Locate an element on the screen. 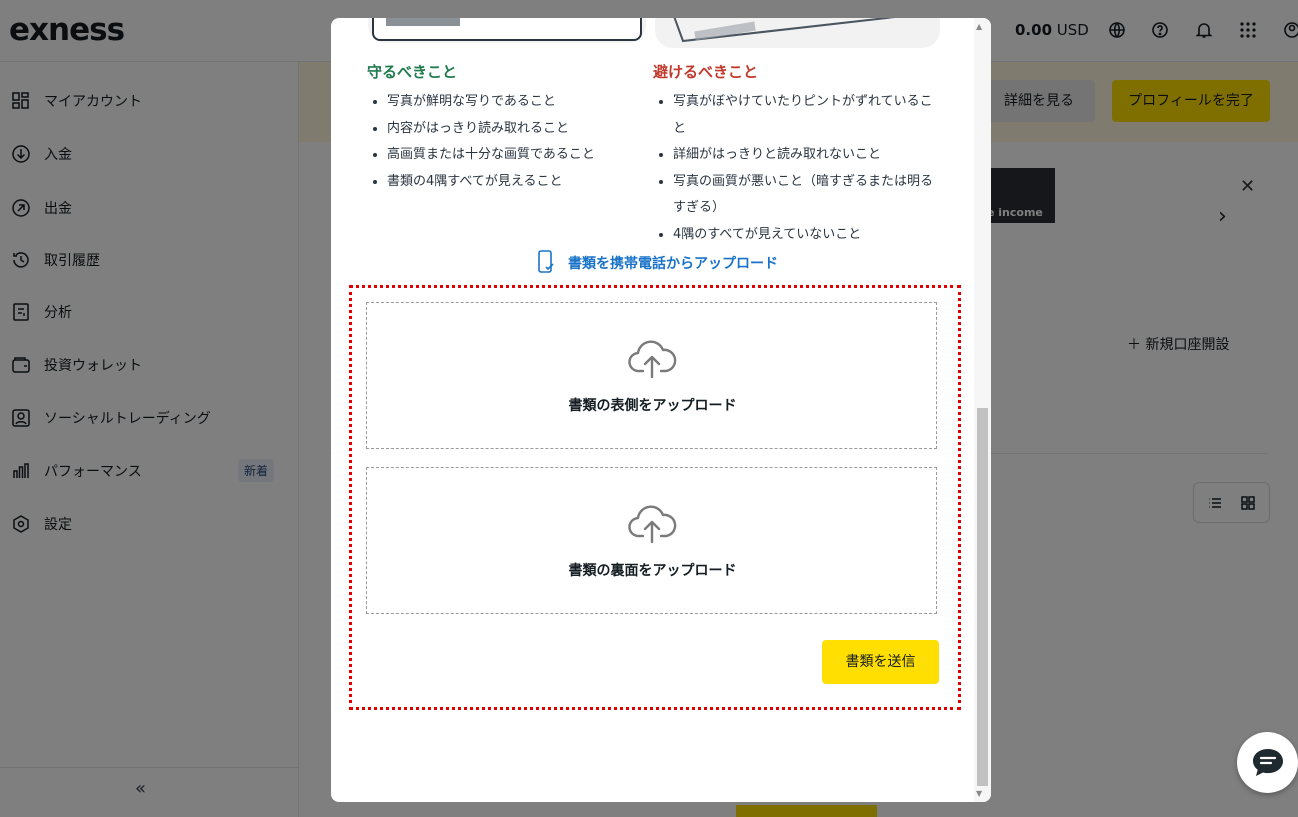 This screenshot has height=817, width=1298. bad-sample-card is located at coordinates (797, 33).